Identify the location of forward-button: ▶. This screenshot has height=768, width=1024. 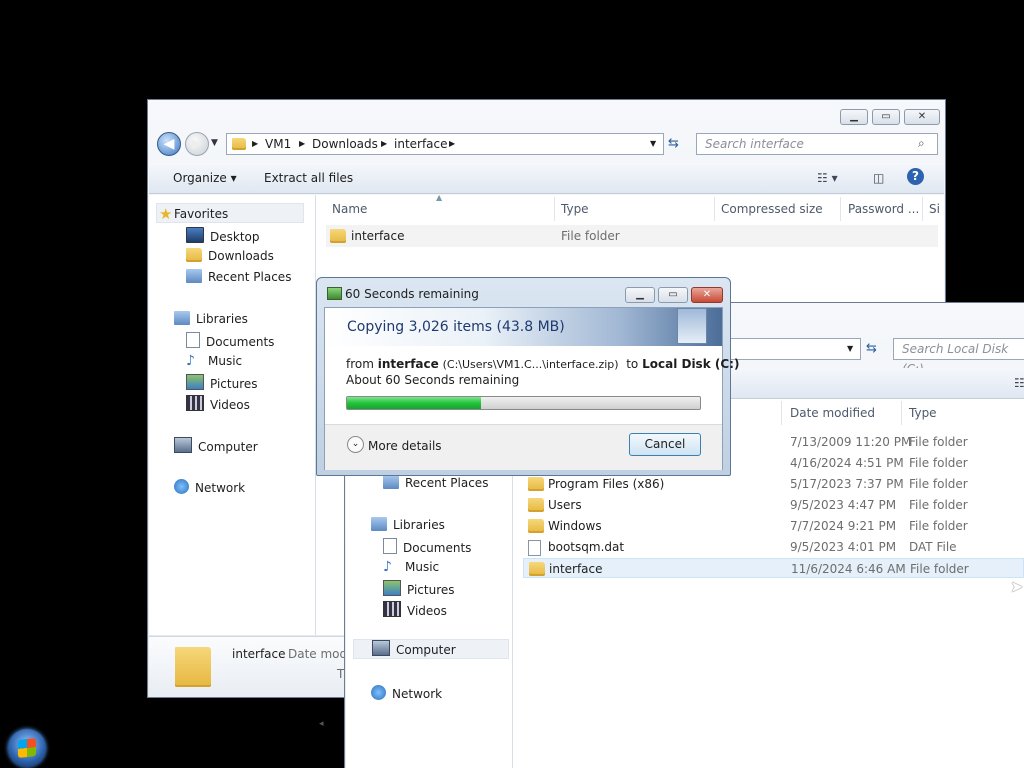
(197, 144).